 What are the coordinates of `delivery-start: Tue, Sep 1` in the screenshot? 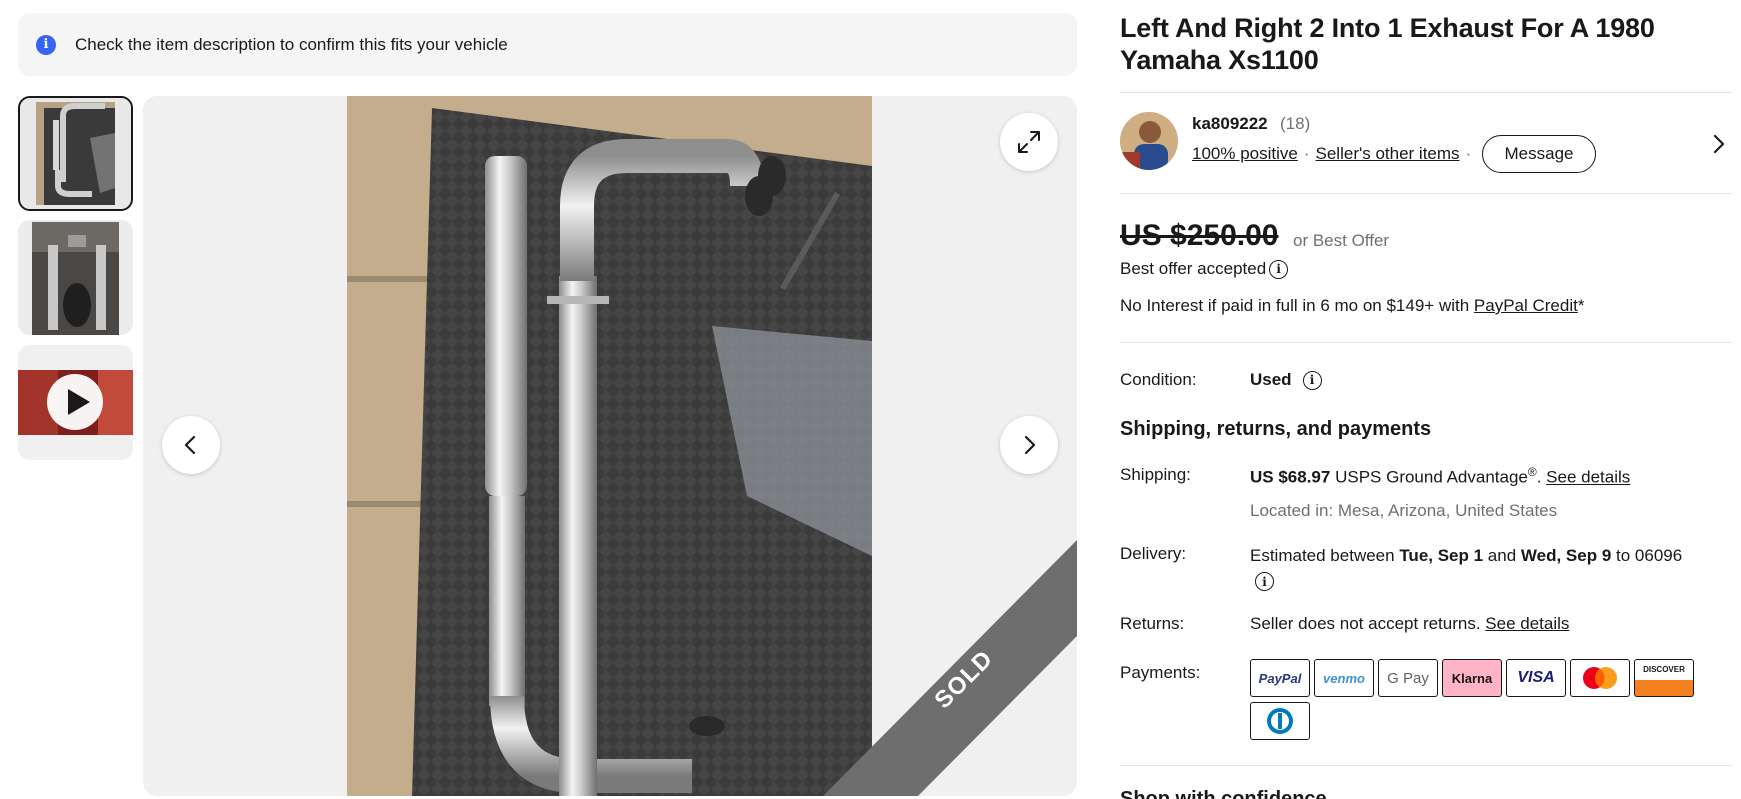 It's located at (1441, 555).